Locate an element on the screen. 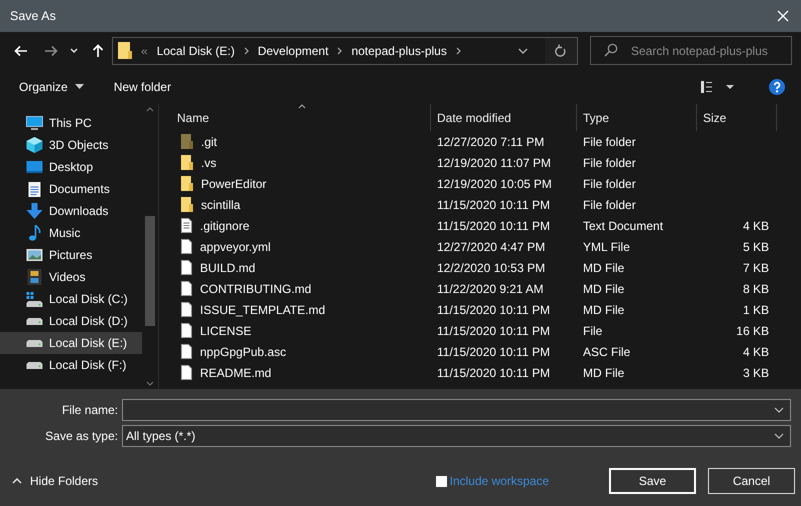 The image size is (801, 506). column-header: Size is located at coordinates (737, 117).